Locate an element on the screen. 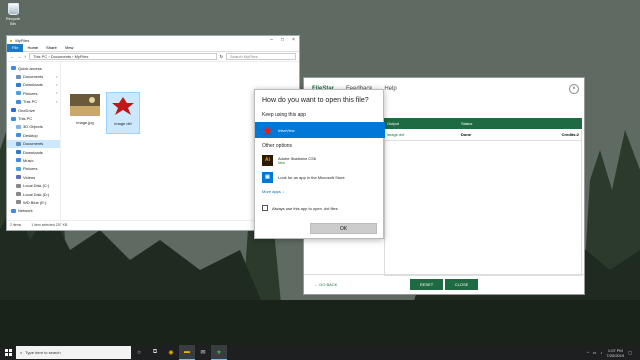 The width and height of the screenshot is (640, 360). file-item: image.dxf is located at coordinates (123, 113).